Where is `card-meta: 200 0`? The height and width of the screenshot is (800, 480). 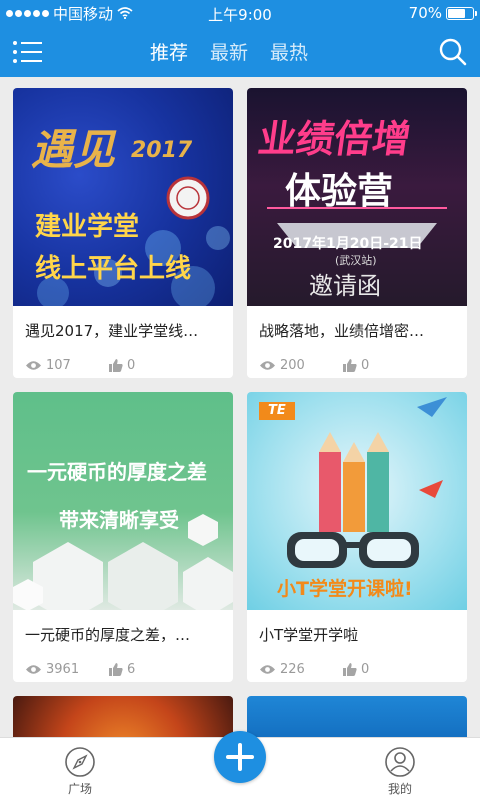
card-meta: 200 0 is located at coordinates (357, 360).